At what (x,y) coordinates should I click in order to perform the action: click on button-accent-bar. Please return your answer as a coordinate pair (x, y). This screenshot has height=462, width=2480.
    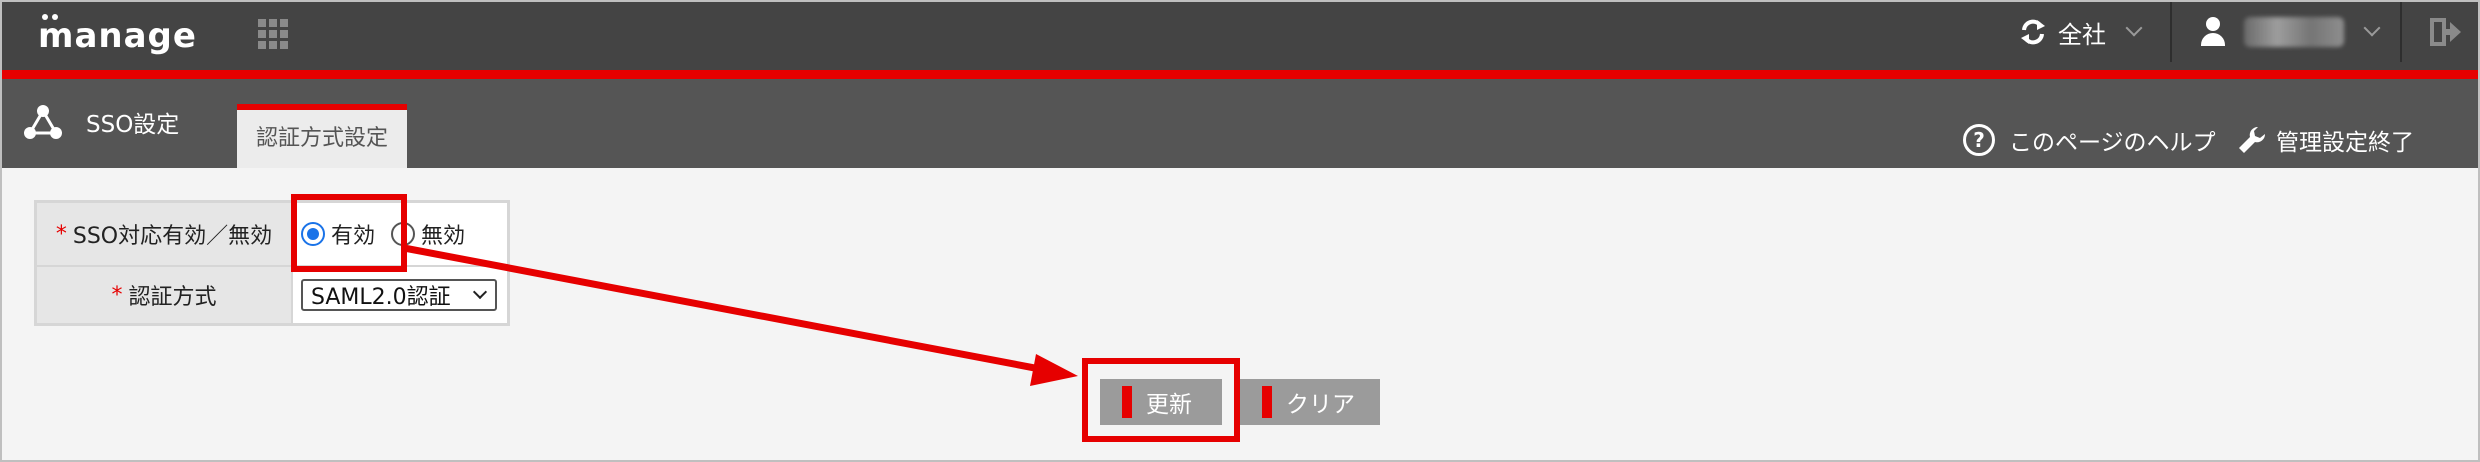
    Looking at the image, I should click on (1267, 402).